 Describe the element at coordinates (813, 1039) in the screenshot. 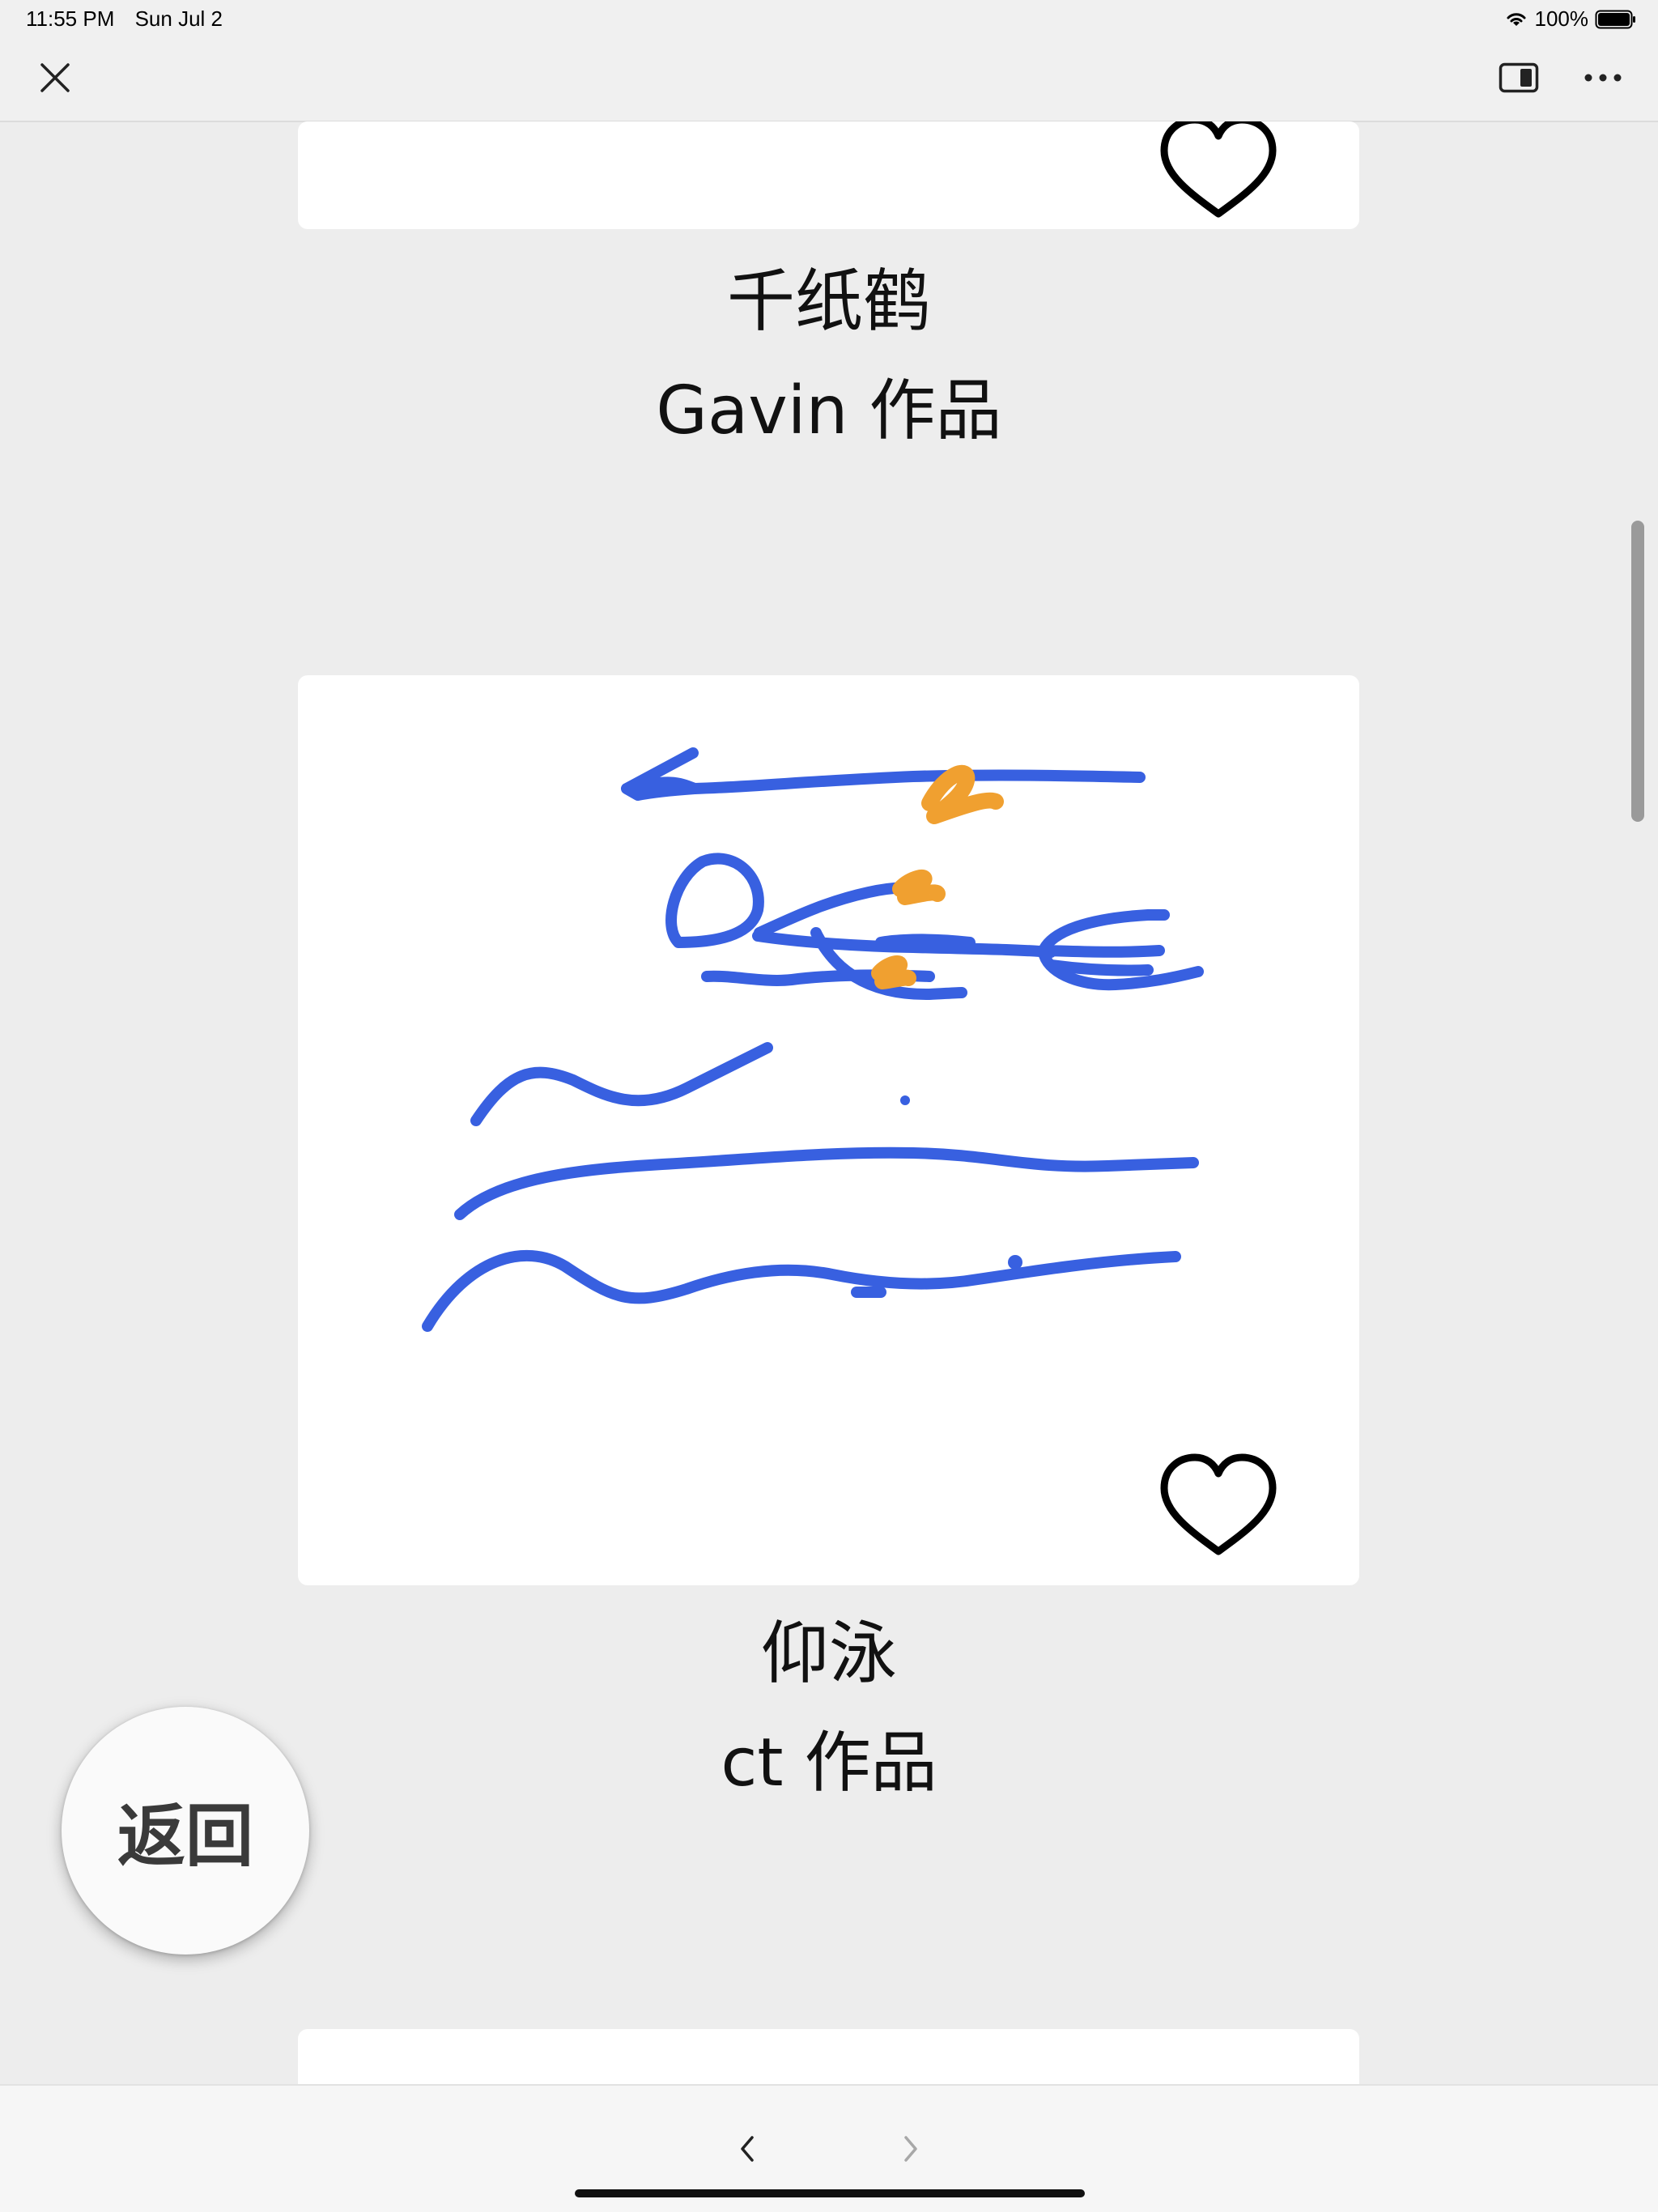

I see `artwork-drawing` at that location.